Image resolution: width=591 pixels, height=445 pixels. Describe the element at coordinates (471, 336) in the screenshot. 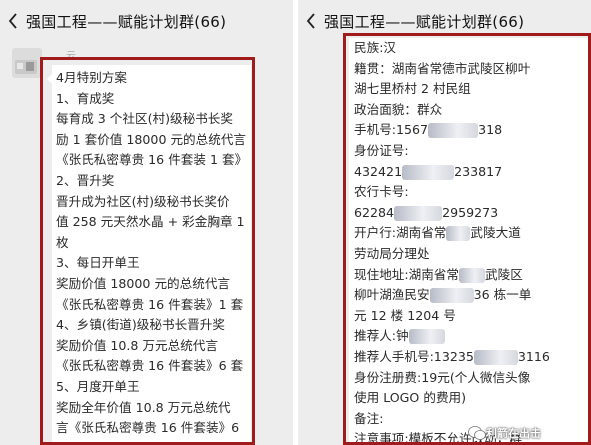

I see `message-line: 推荐人:钟` at that location.